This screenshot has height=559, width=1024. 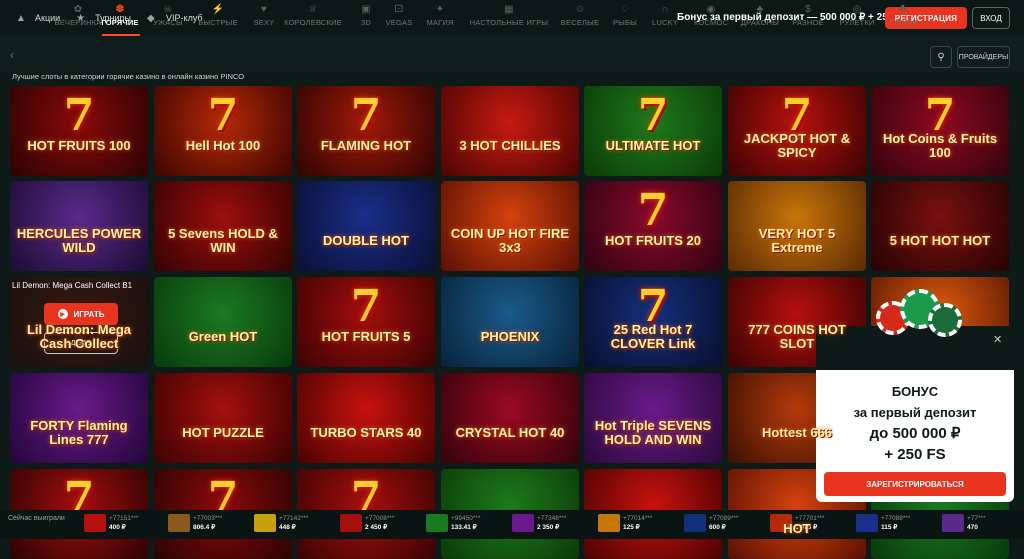 I want to click on game-tile: 7 FLAMING HOT, so click(x=366, y=131).